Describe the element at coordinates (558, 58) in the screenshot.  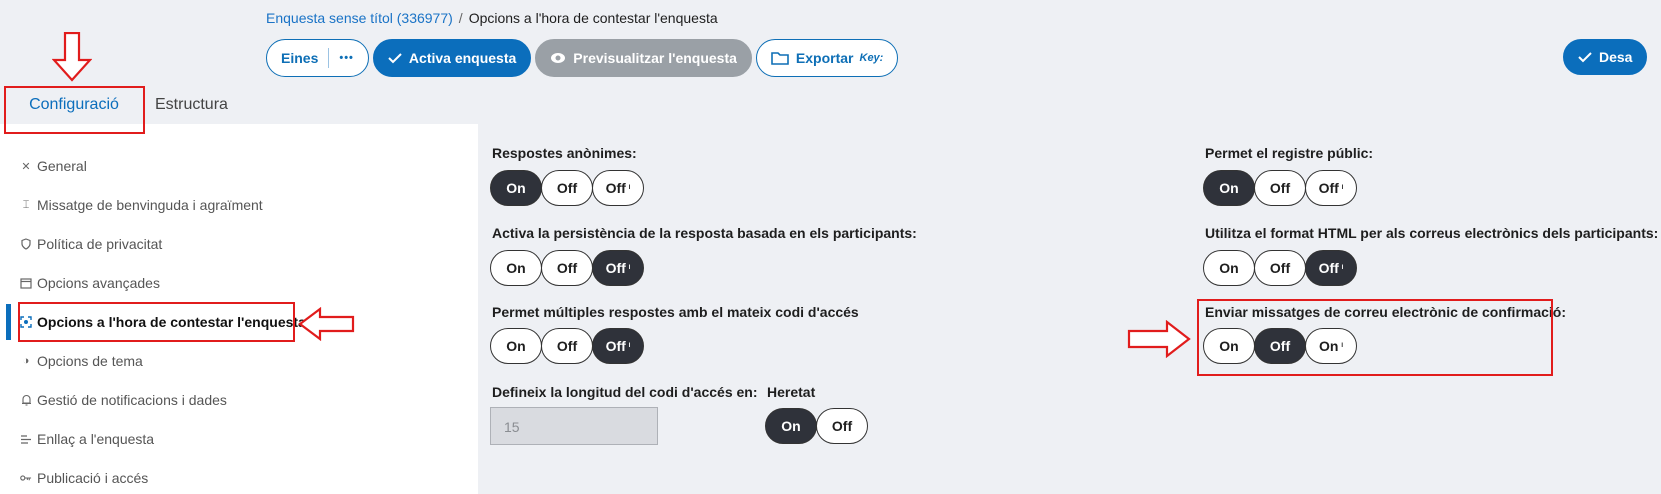
I see `eye-icon` at that location.